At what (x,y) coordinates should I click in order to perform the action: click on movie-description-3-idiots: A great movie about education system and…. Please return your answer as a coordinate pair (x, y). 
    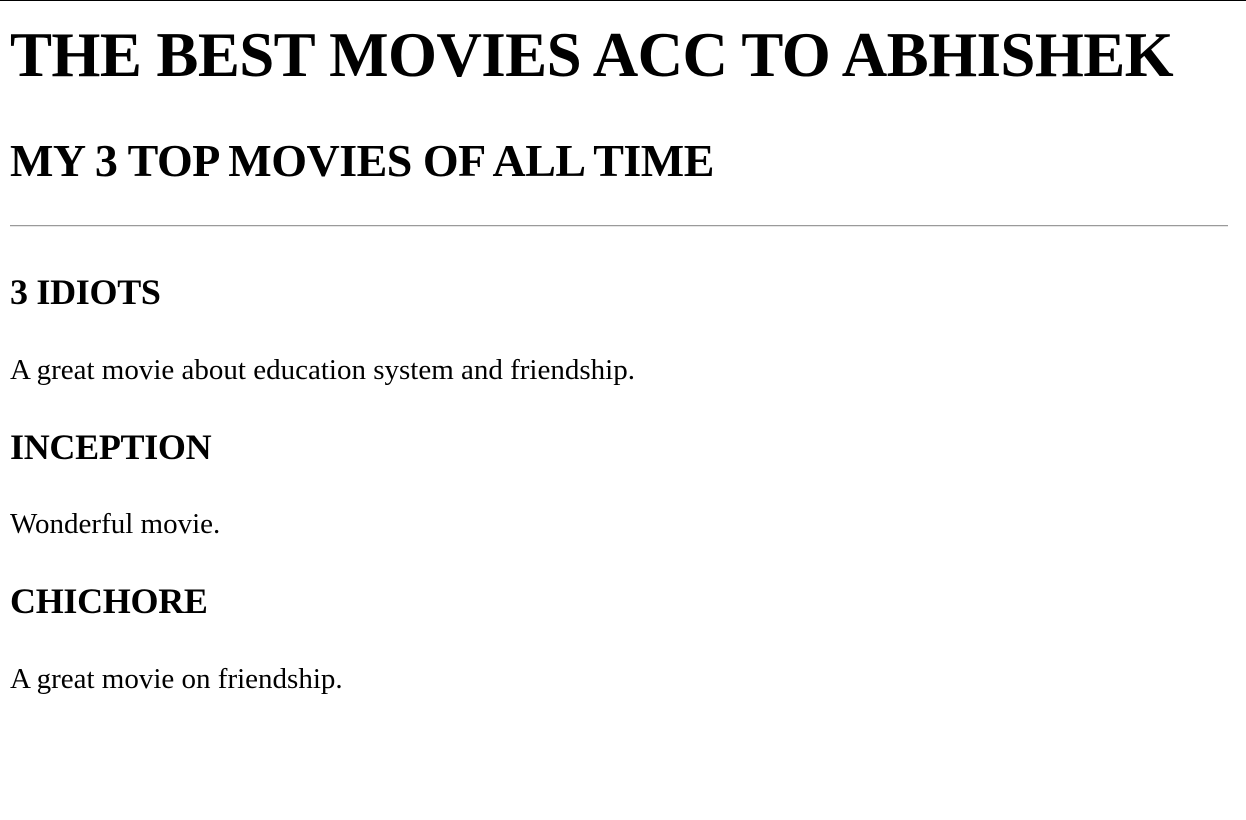
    Looking at the image, I should click on (322, 370).